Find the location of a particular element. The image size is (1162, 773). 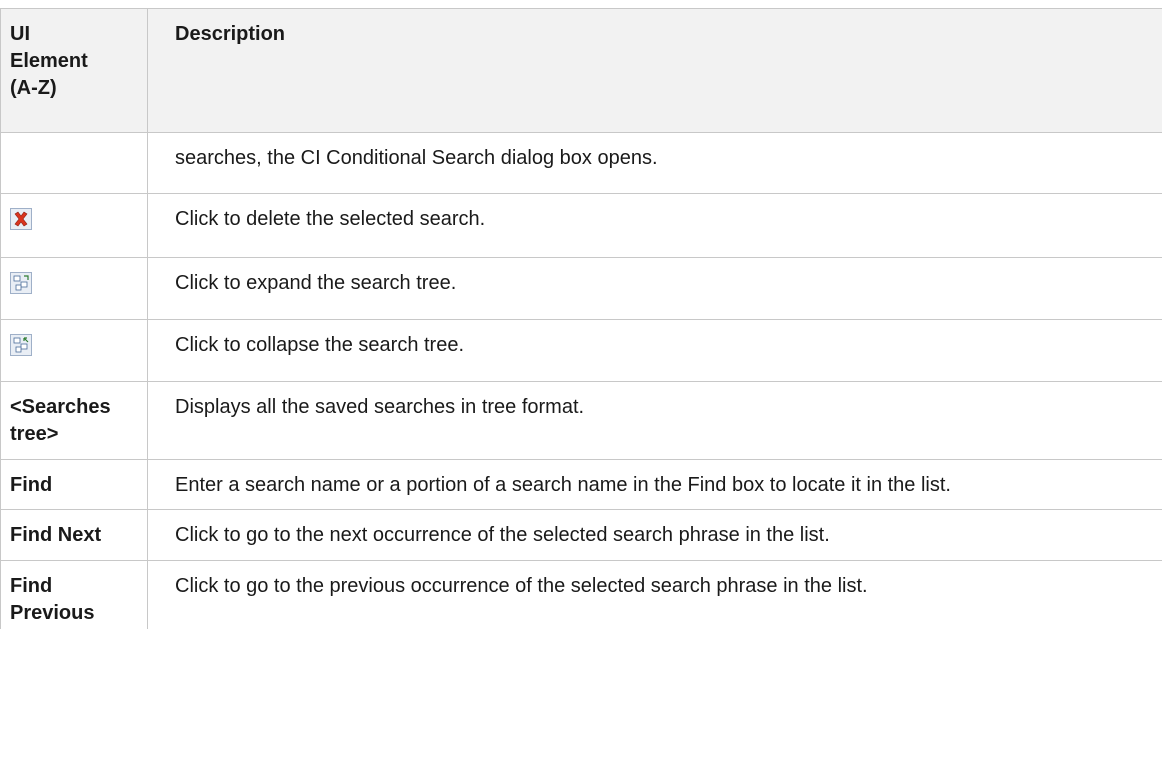

ui-element-cell: Find Previous is located at coordinates (74, 595).